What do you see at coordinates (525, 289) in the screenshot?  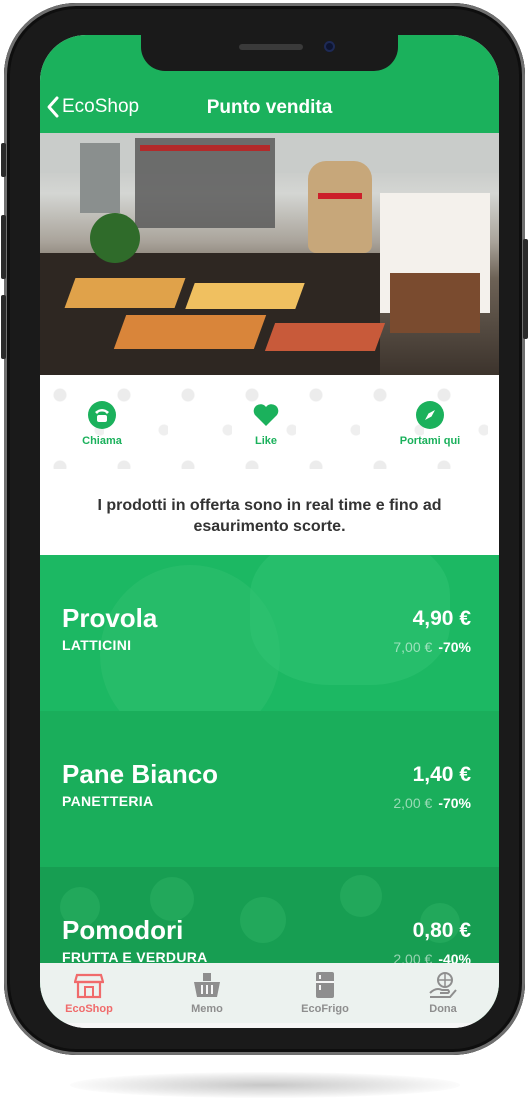 I see `power-button` at bounding box center [525, 289].